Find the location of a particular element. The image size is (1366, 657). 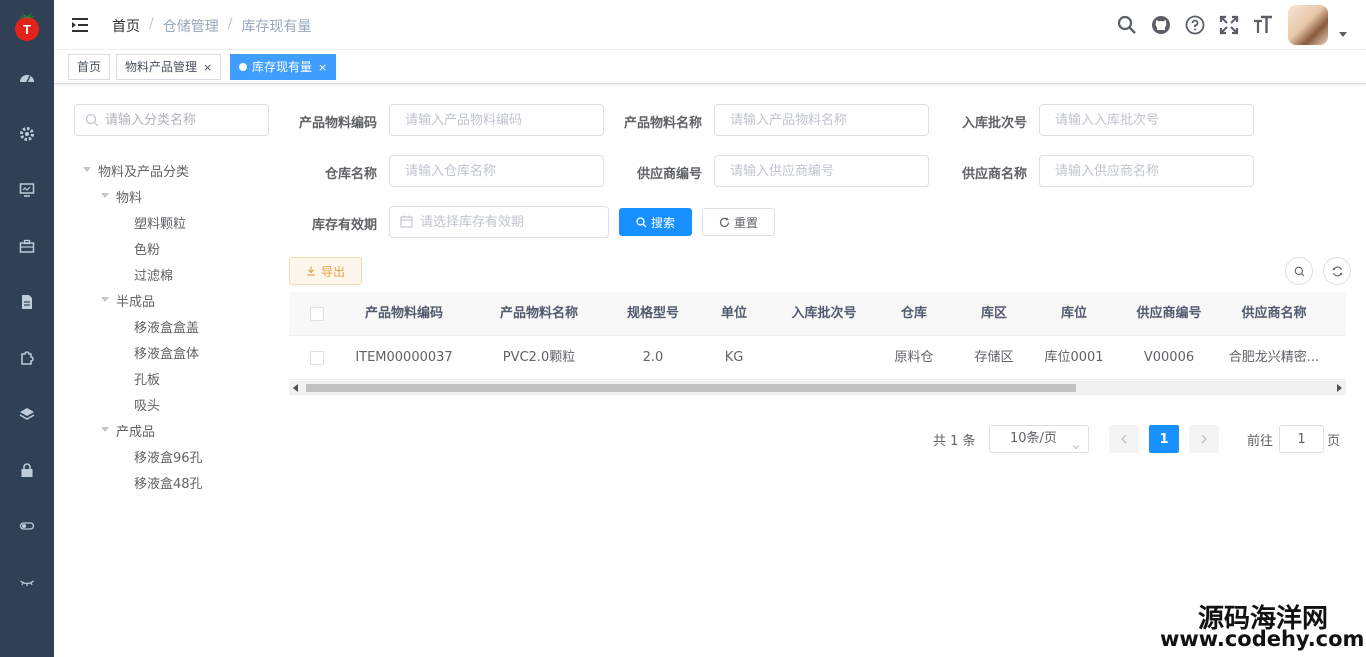

row-checkbox is located at coordinates (317, 358).